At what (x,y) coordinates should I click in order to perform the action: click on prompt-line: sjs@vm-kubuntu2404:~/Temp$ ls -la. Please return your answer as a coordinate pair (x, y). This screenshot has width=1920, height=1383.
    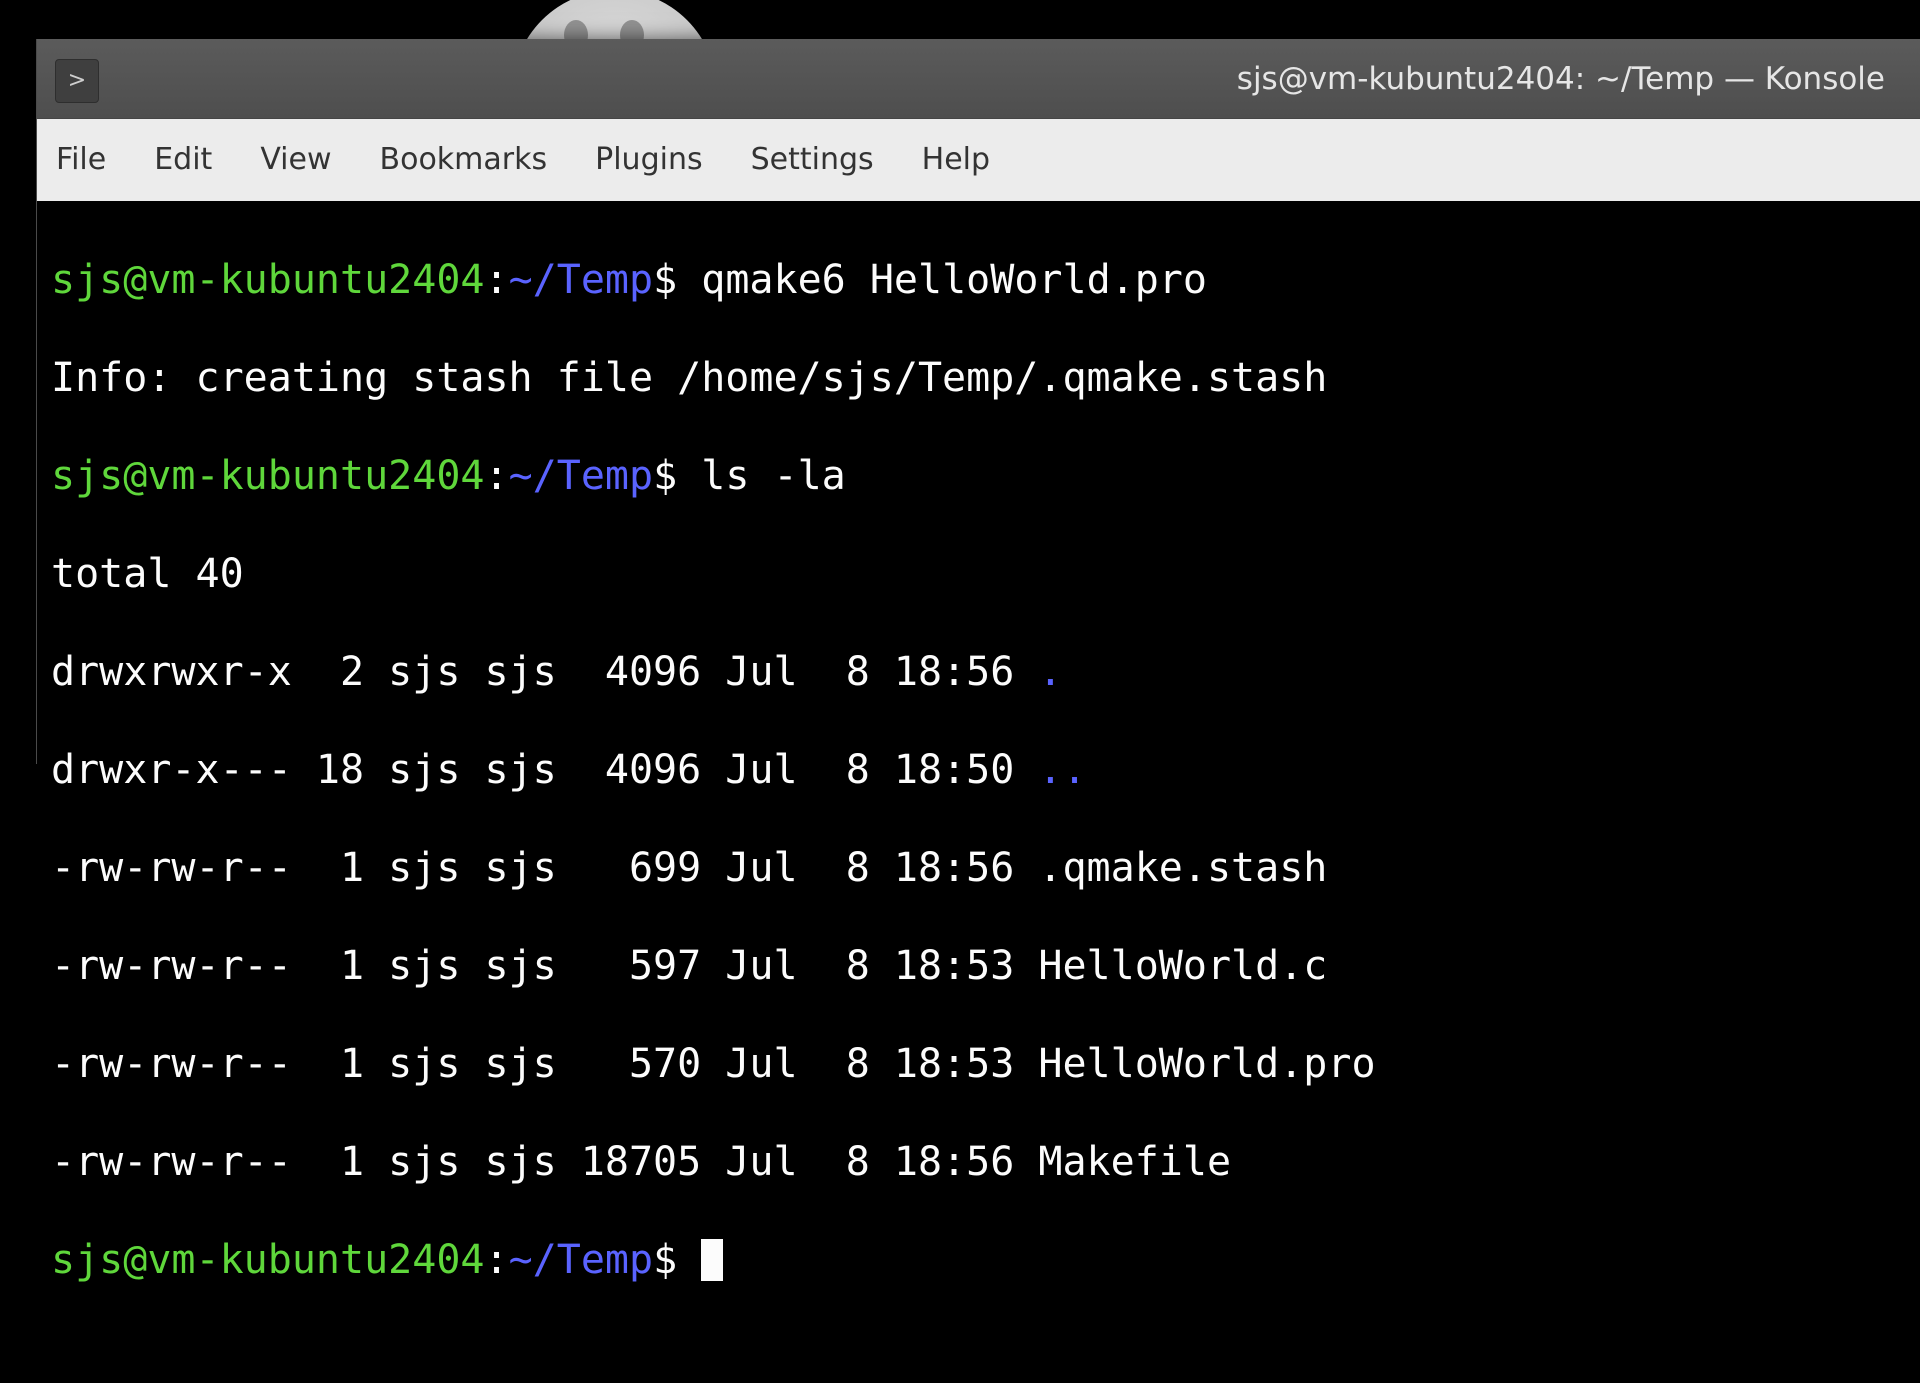
    Looking at the image, I should click on (985, 476).